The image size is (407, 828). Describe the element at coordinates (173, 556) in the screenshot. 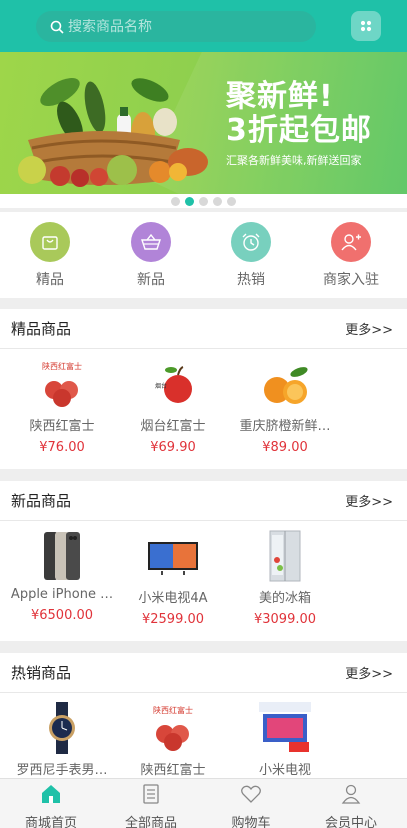

I see `tv-image` at that location.